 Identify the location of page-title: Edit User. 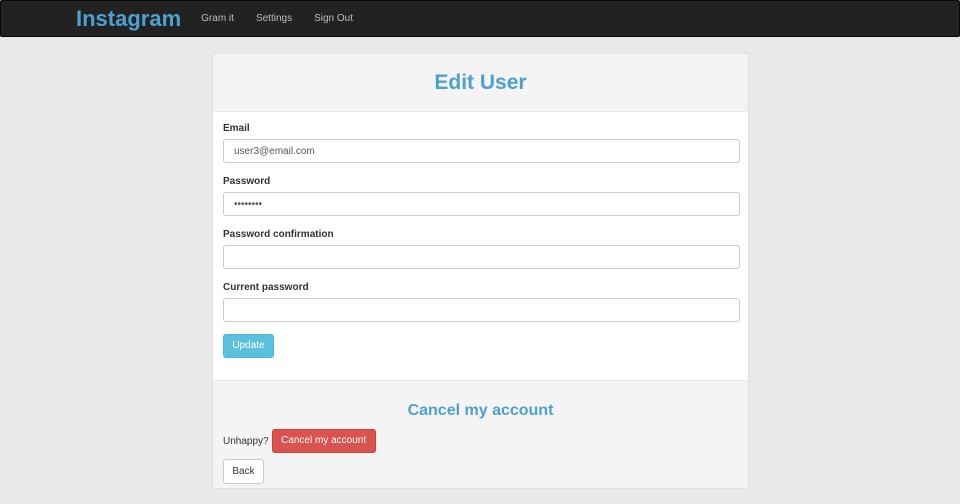
(480, 82).